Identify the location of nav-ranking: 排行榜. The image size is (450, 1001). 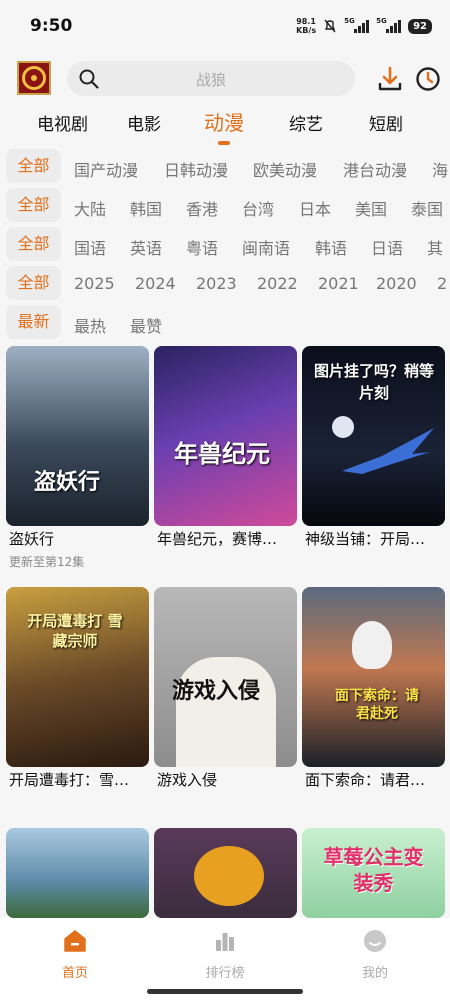
(225, 954).